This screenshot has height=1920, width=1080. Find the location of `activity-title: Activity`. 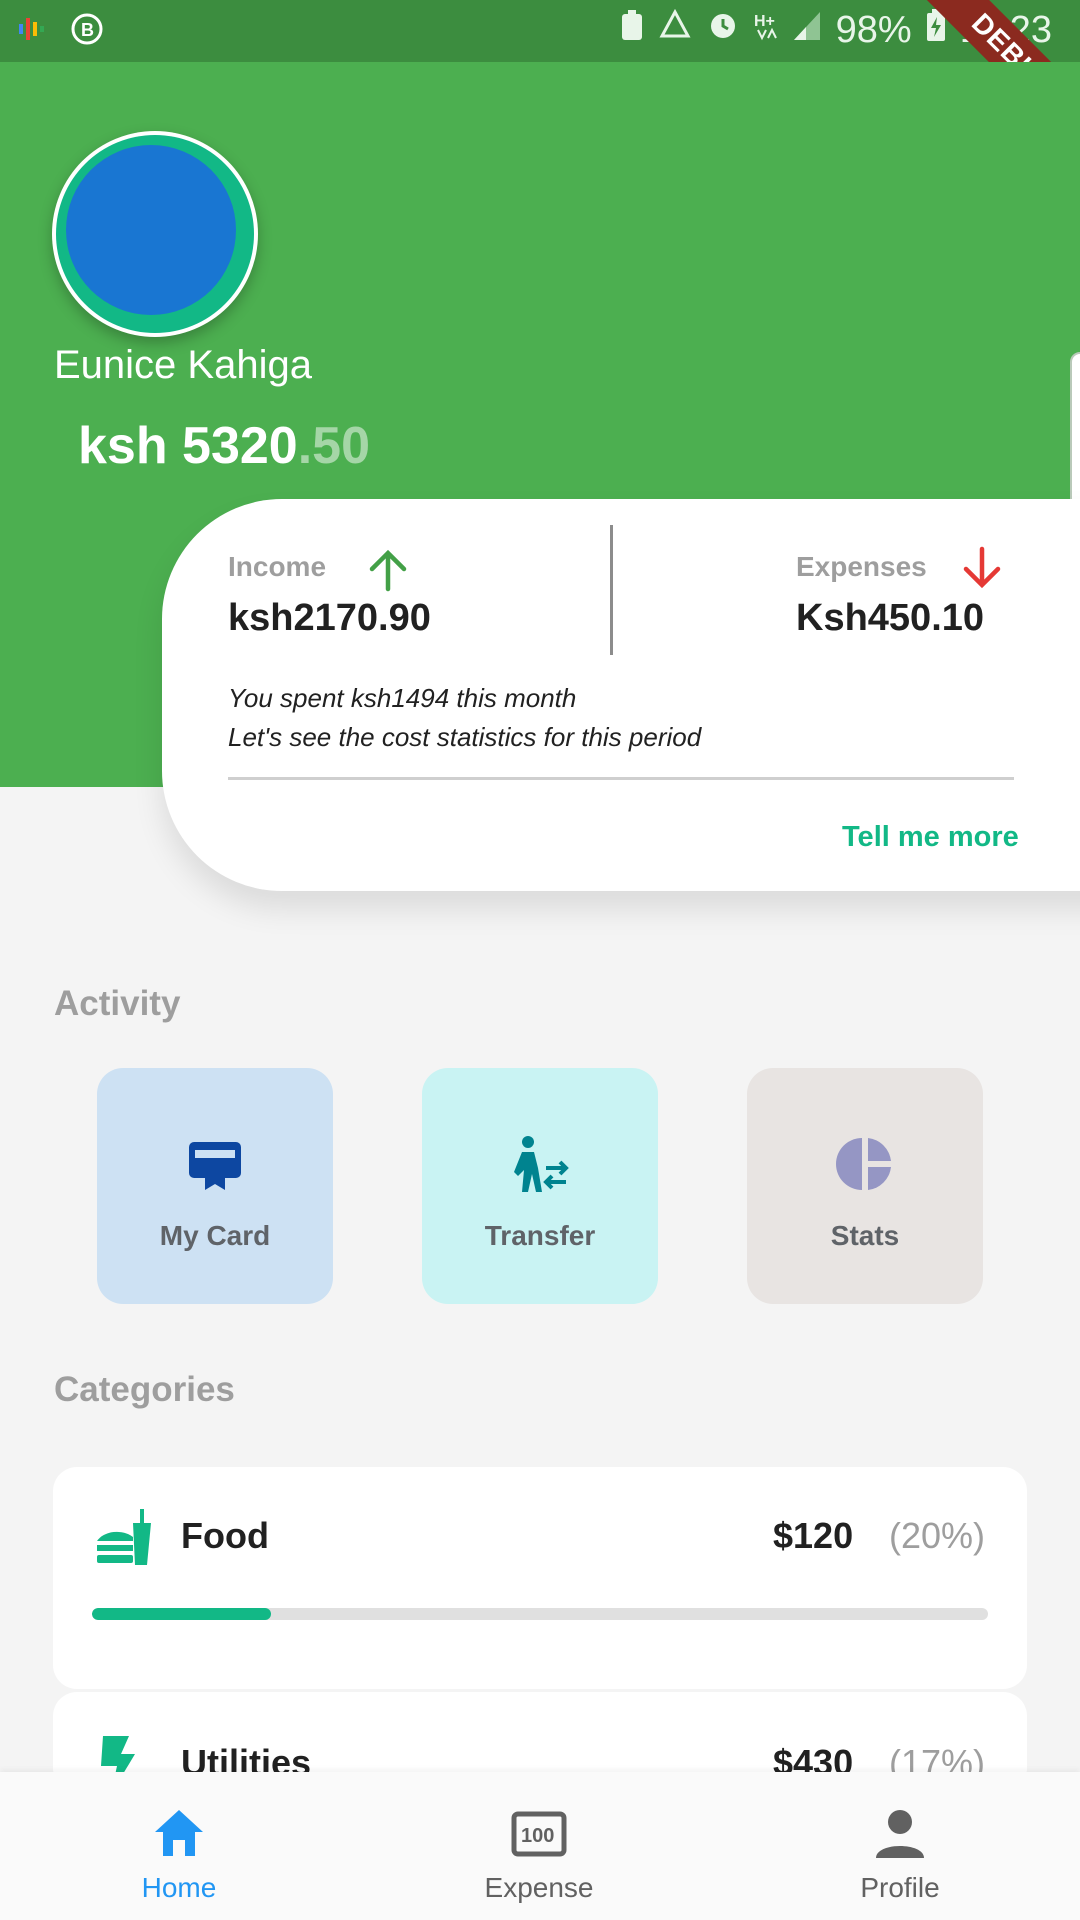

activity-title: Activity is located at coordinates (117, 1003).